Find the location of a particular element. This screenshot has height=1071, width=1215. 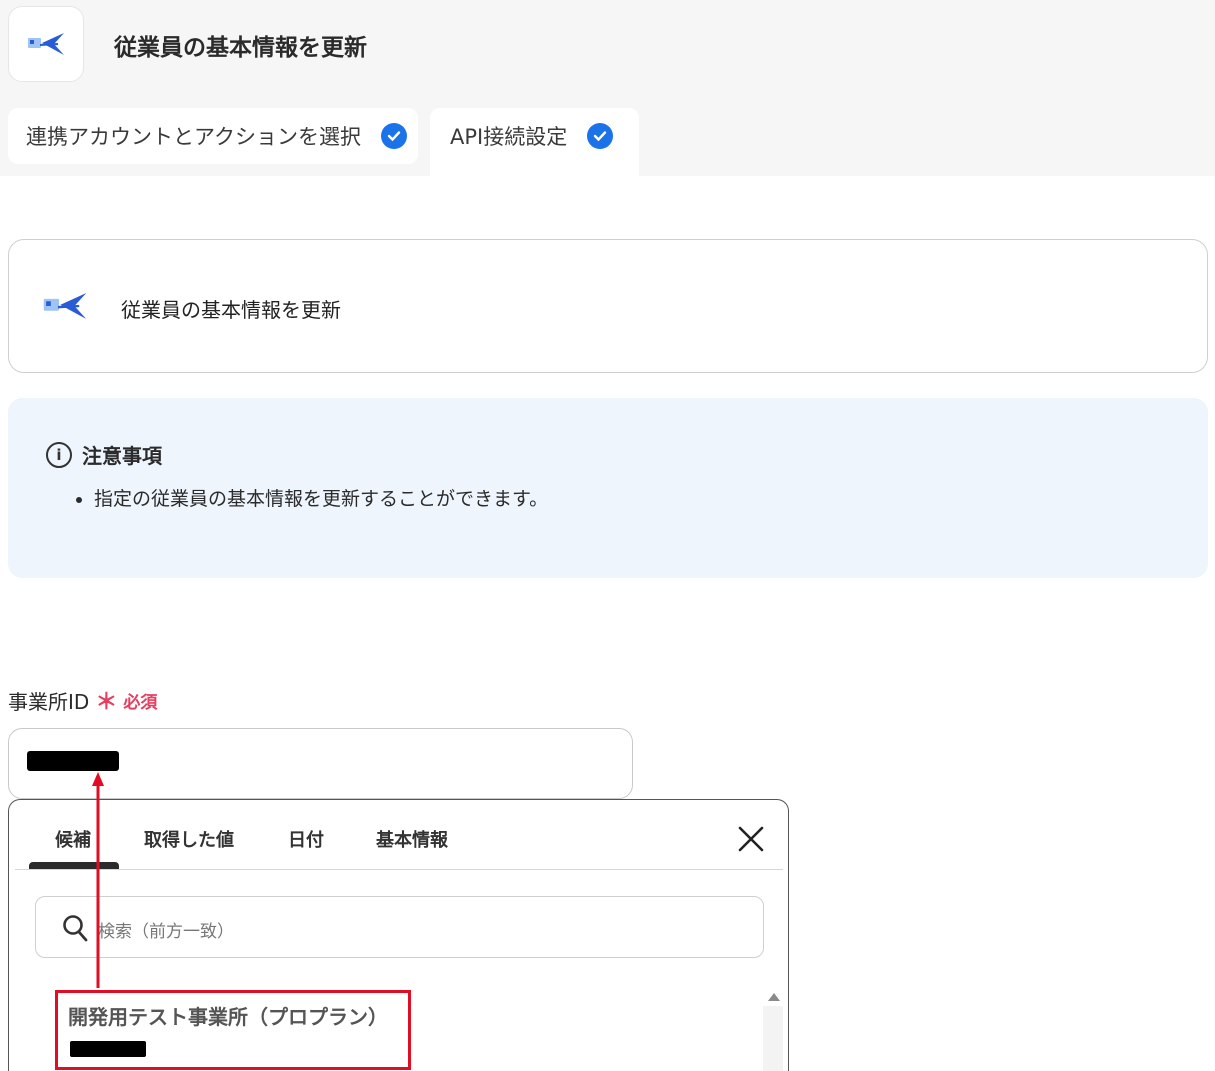

tab-label: 連携アカウントとアクションを選択 is located at coordinates (193, 137).